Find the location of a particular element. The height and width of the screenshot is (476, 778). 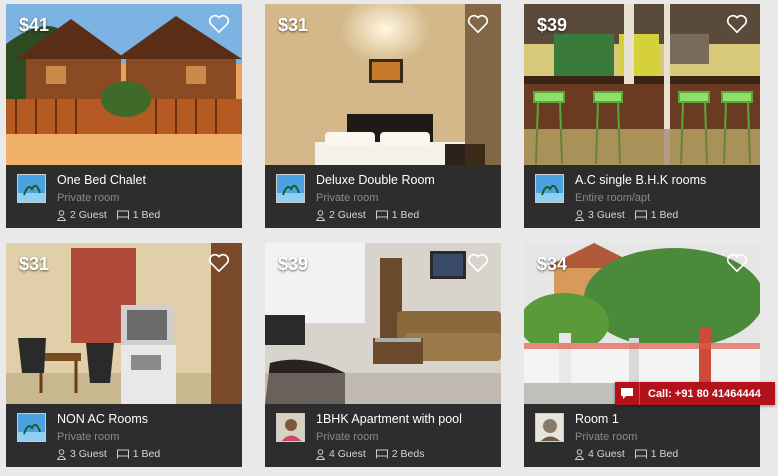

listing-title: Deluxe Double Room is located at coordinates (375, 180).